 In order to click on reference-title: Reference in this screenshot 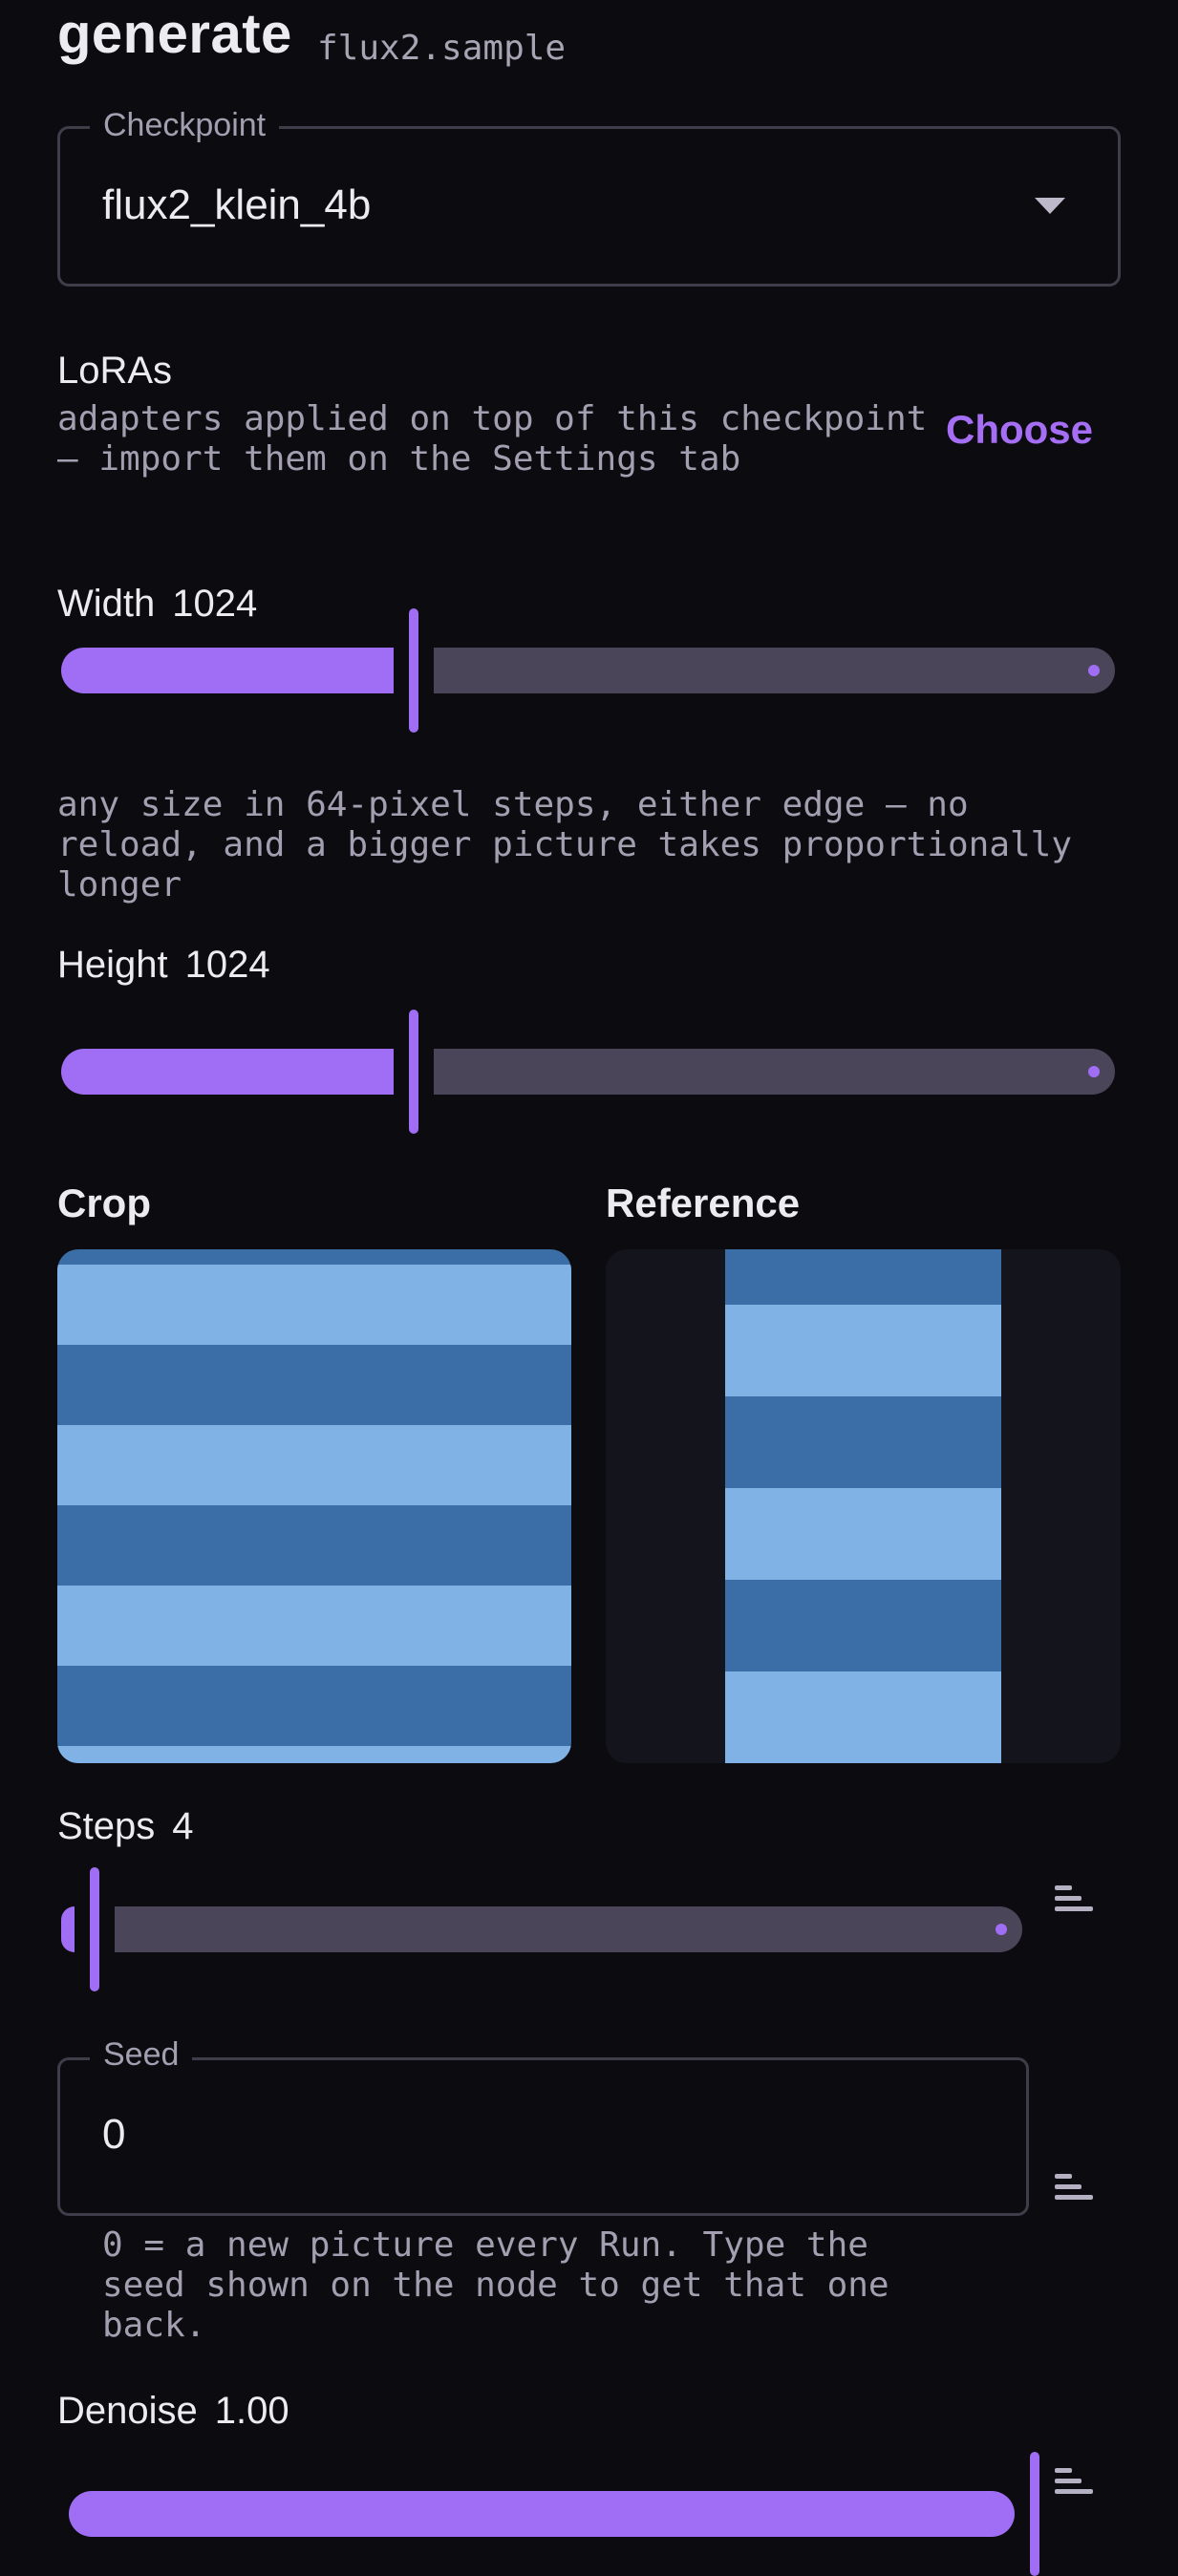, I will do `click(704, 1203)`.